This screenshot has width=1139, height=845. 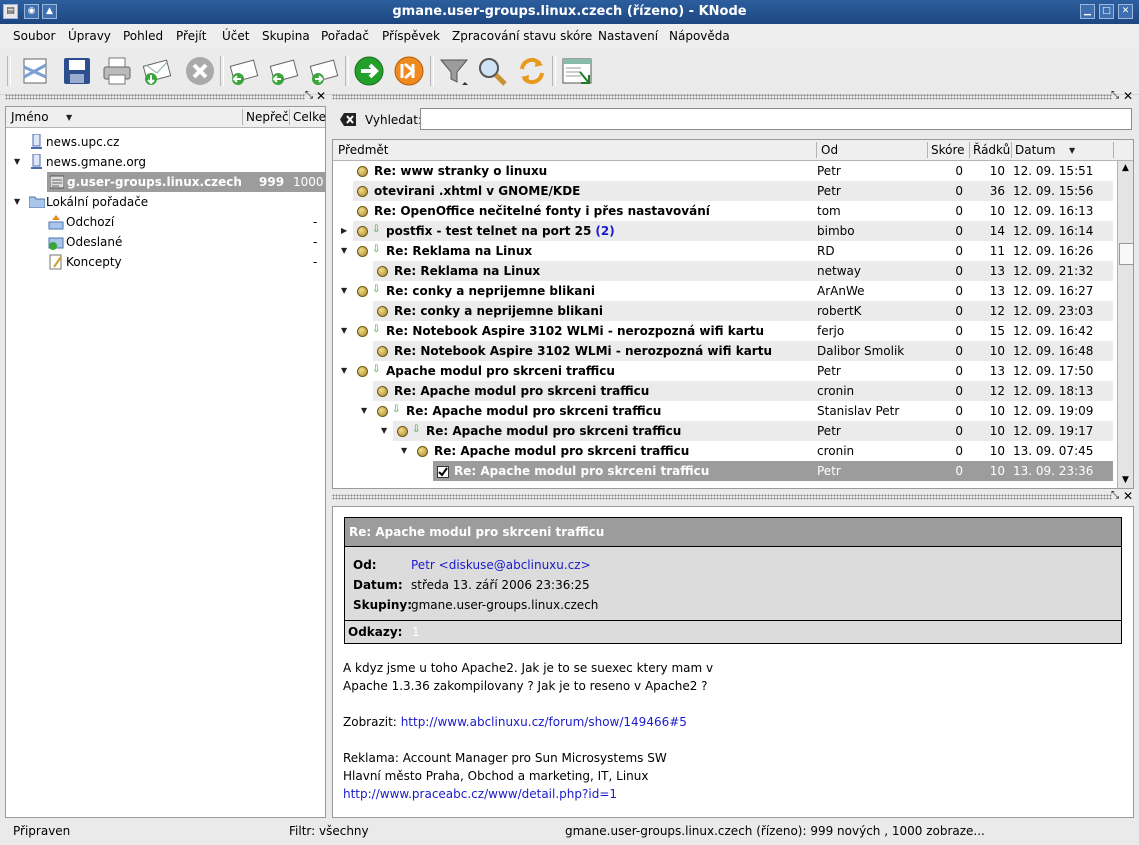 What do you see at coordinates (344, 231) in the screenshot?
I see `expand-toggle-icon: ▶` at bounding box center [344, 231].